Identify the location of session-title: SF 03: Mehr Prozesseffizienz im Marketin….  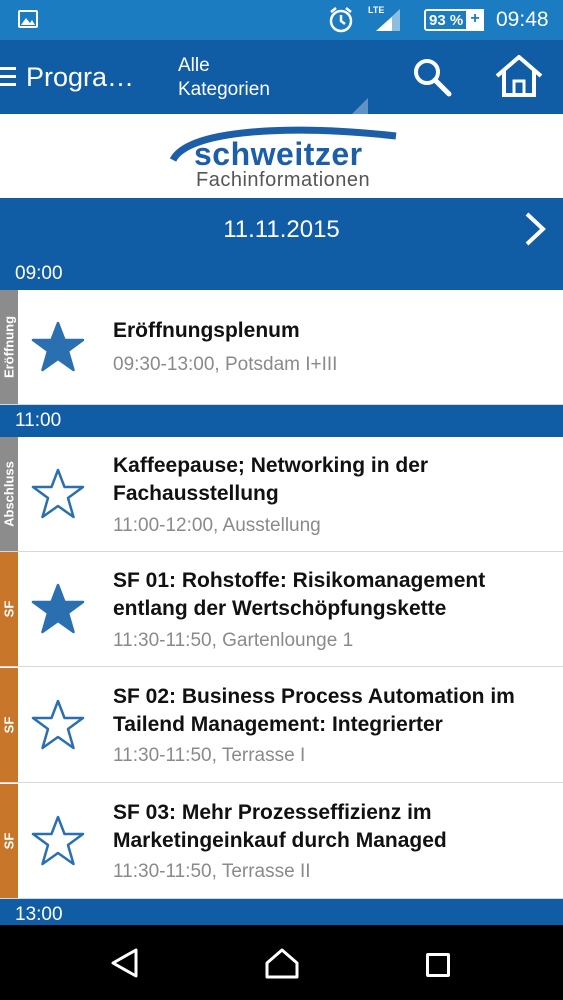
(280, 826).